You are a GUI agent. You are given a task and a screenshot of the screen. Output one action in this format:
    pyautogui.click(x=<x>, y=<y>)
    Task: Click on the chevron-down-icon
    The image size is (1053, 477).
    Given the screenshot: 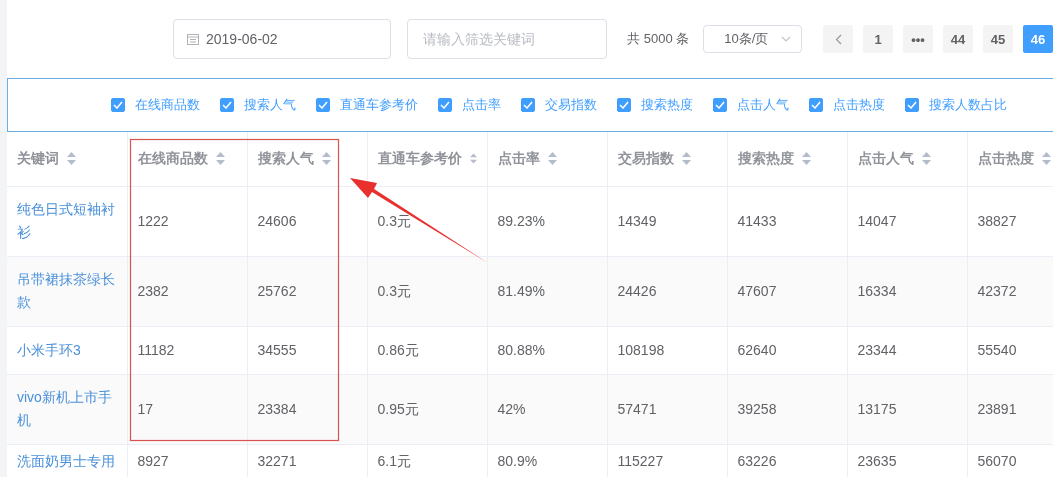 What is the action you would take?
    pyautogui.click(x=786, y=39)
    